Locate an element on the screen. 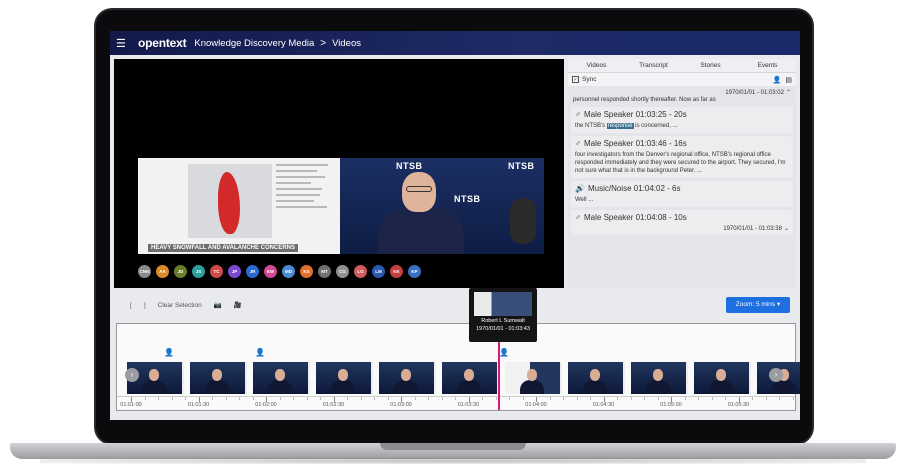 The image size is (906, 470). chevron-right-icon: › is located at coordinates (776, 375).